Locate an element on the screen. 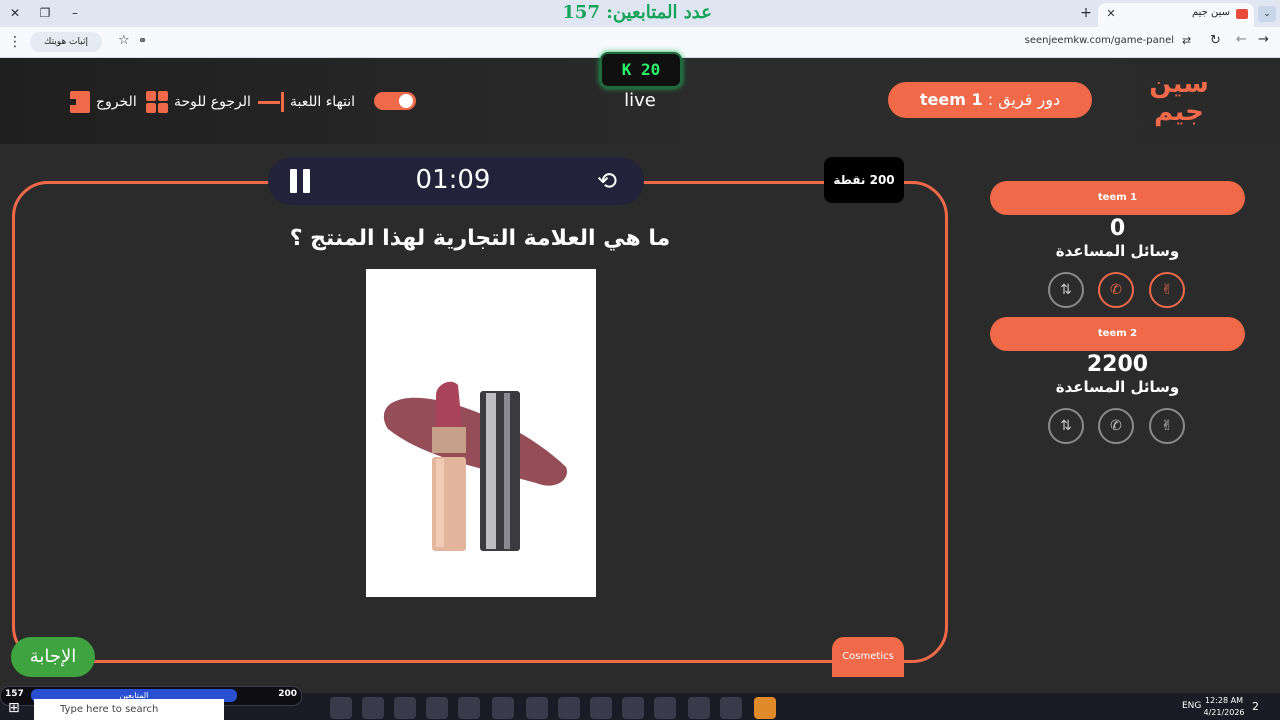  grid-board-icon is located at coordinates (157, 102).